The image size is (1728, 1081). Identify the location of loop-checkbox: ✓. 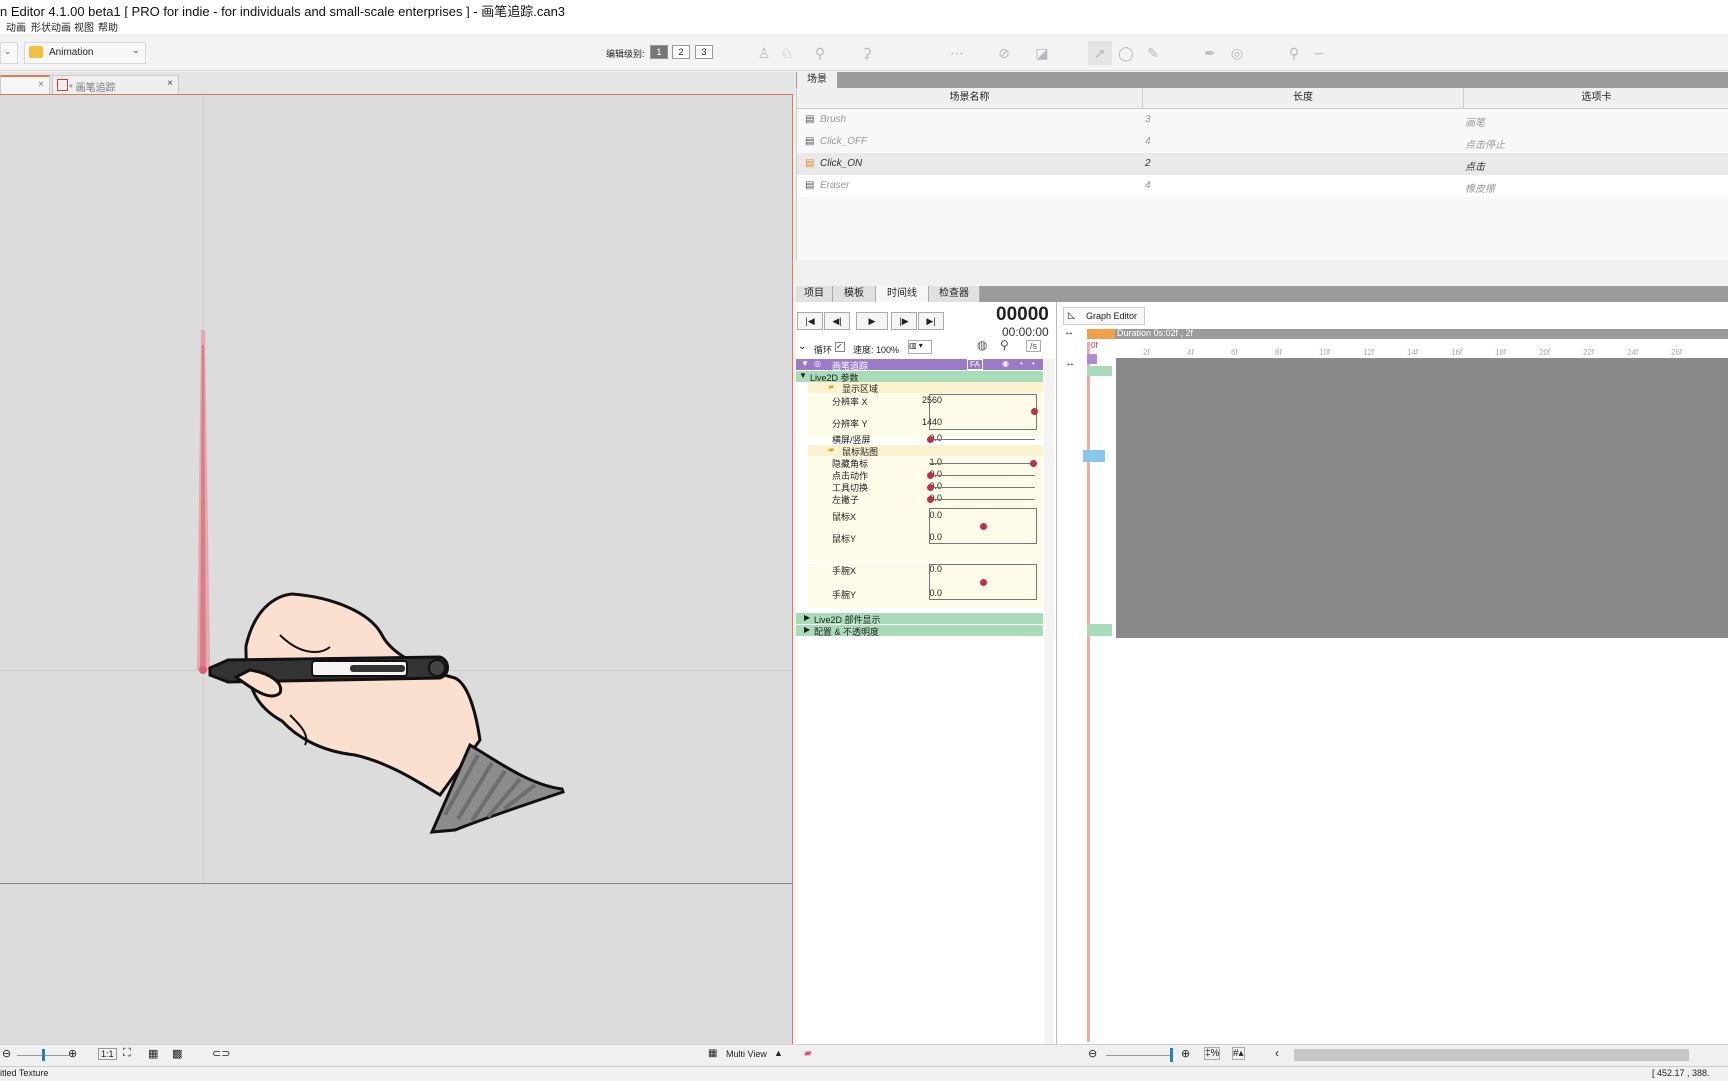
(840, 347).